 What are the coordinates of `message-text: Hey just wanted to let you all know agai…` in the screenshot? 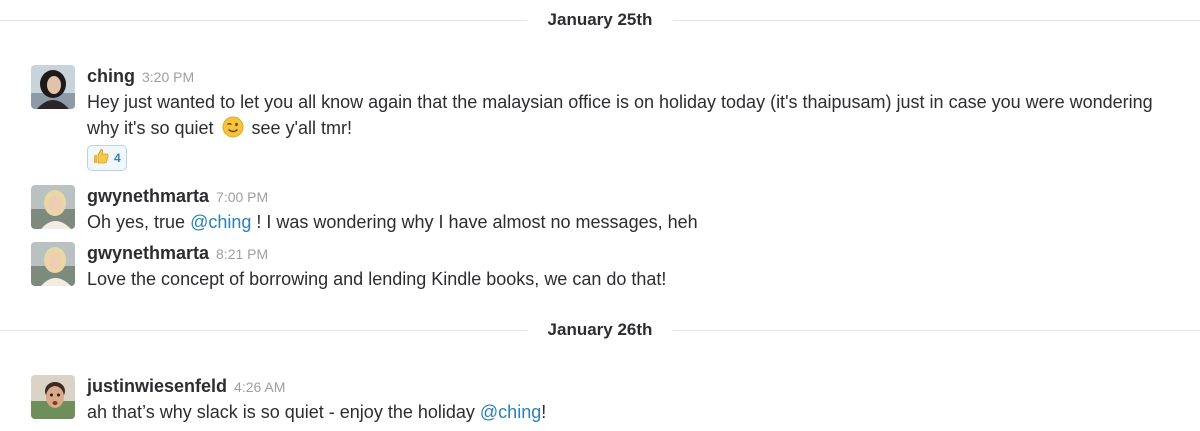 It's located at (634, 115).